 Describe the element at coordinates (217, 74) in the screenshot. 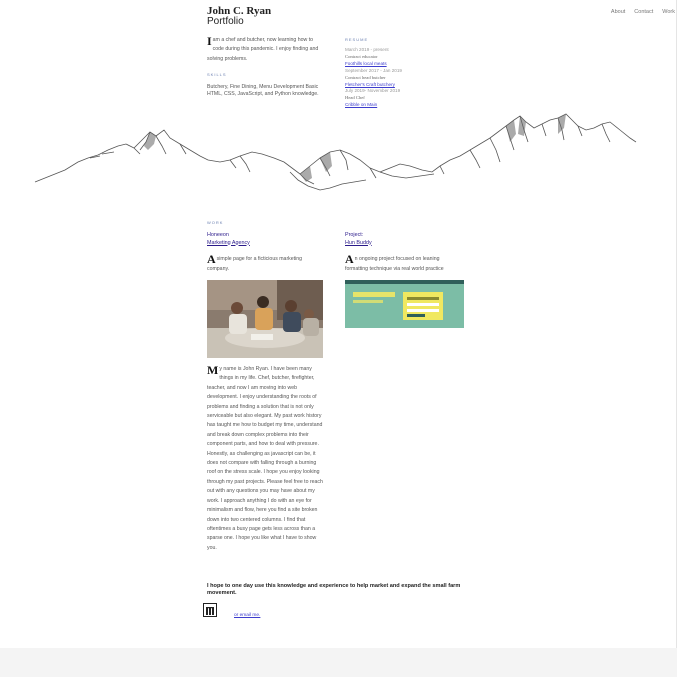

I see `skills-heading: SKILLS` at that location.